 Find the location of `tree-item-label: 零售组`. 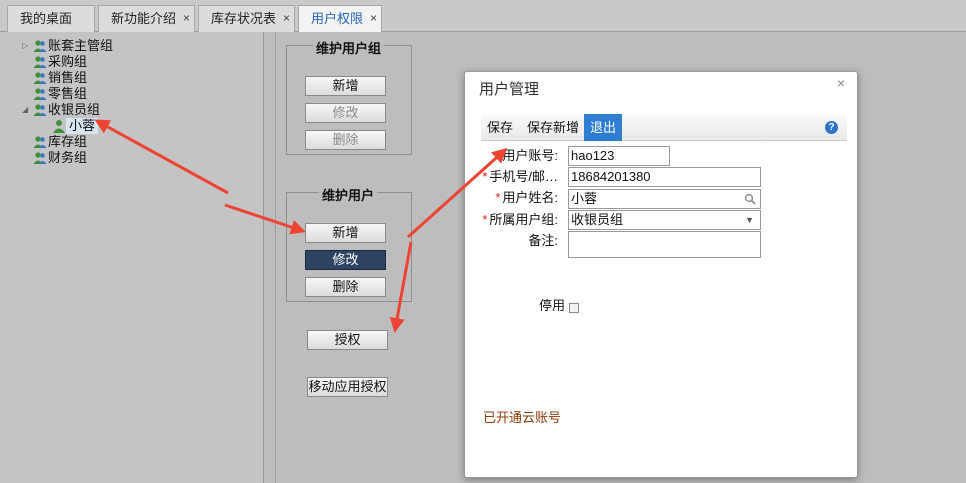

tree-item-label: 零售组 is located at coordinates (68, 93).